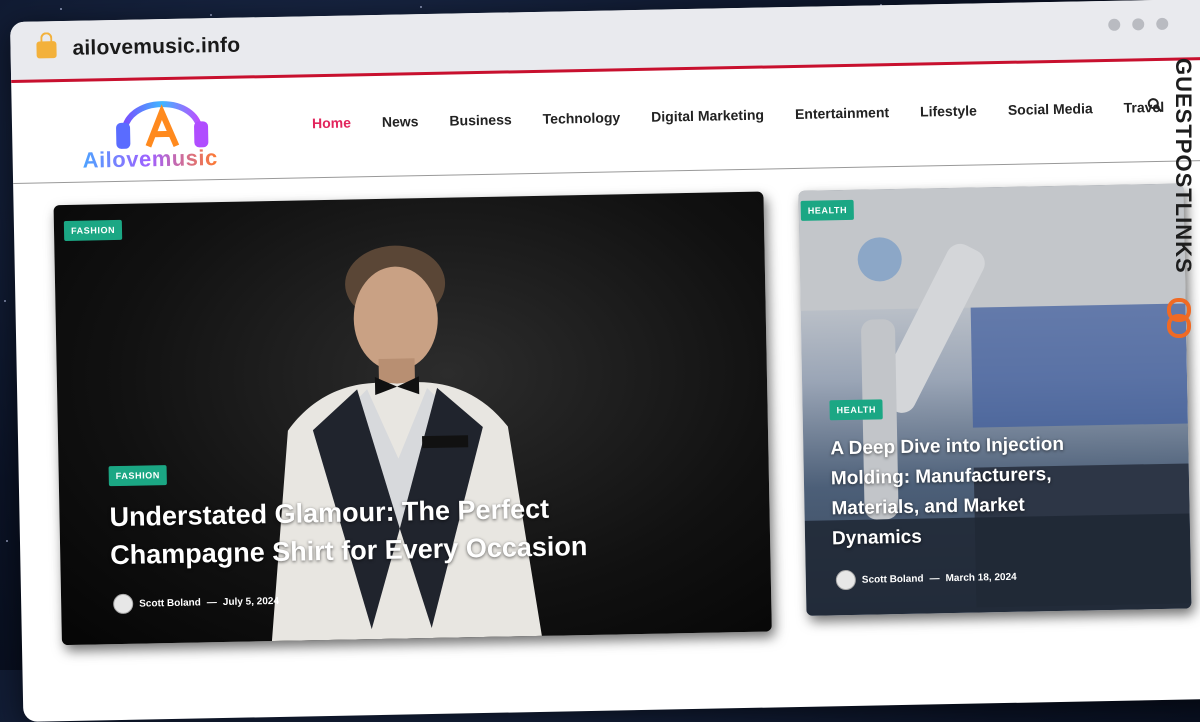 Image resolution: width=1200 pixels, height=722 pixels. I want to click on category-tag: HEALTH, so click(856, 410).